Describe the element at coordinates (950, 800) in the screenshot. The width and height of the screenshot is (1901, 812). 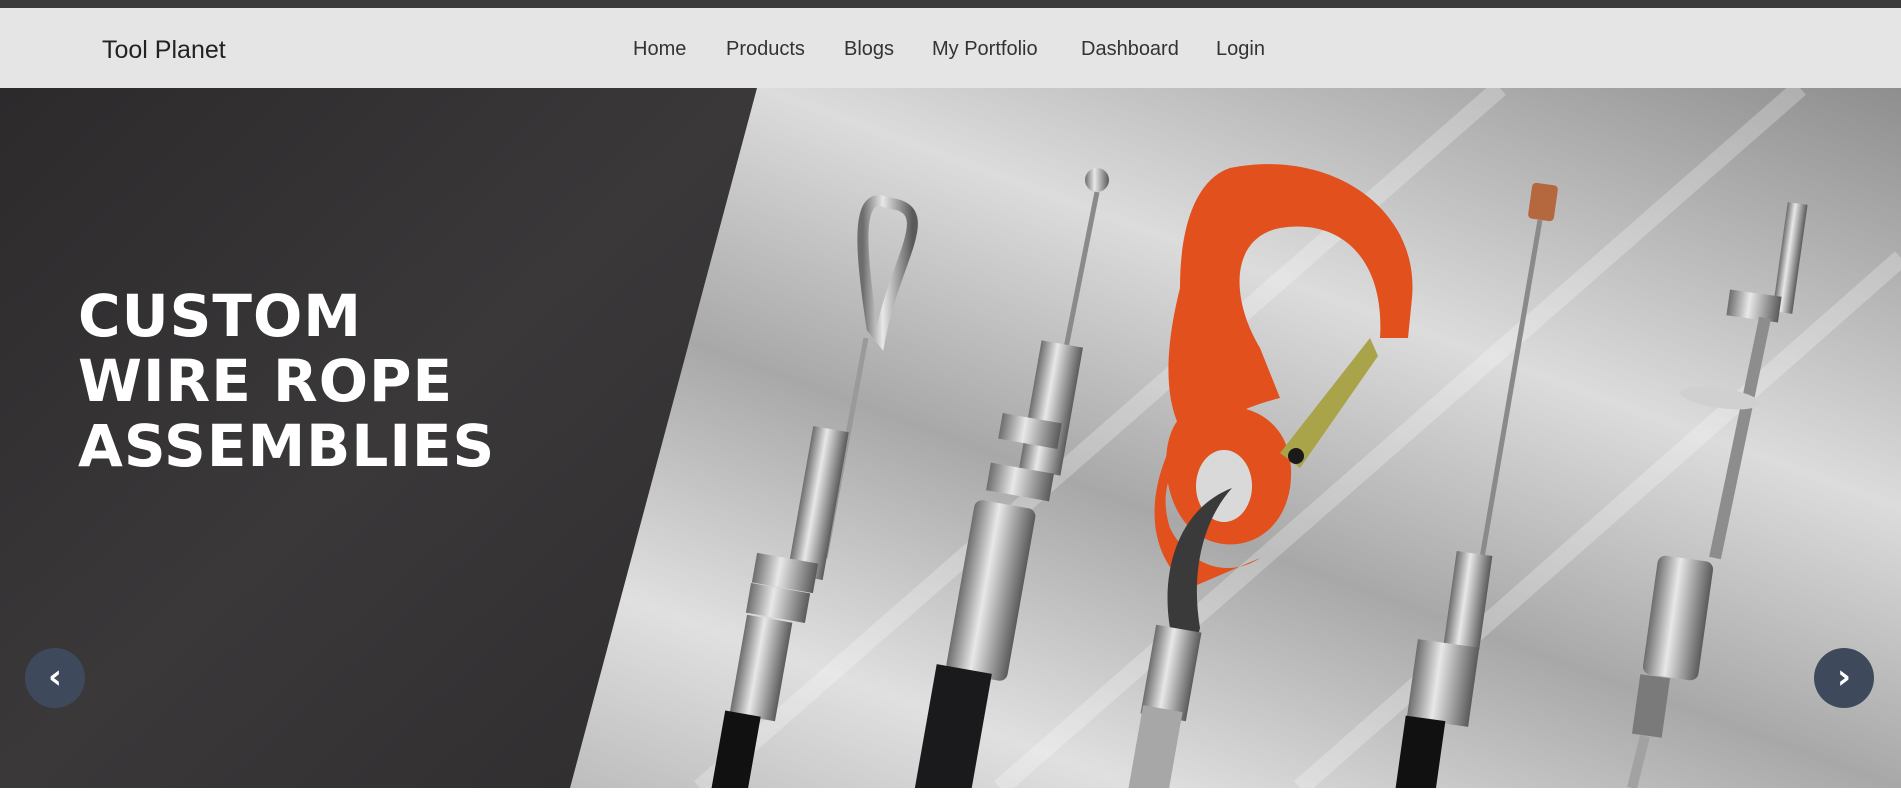
I see `page-content-area` at that location.